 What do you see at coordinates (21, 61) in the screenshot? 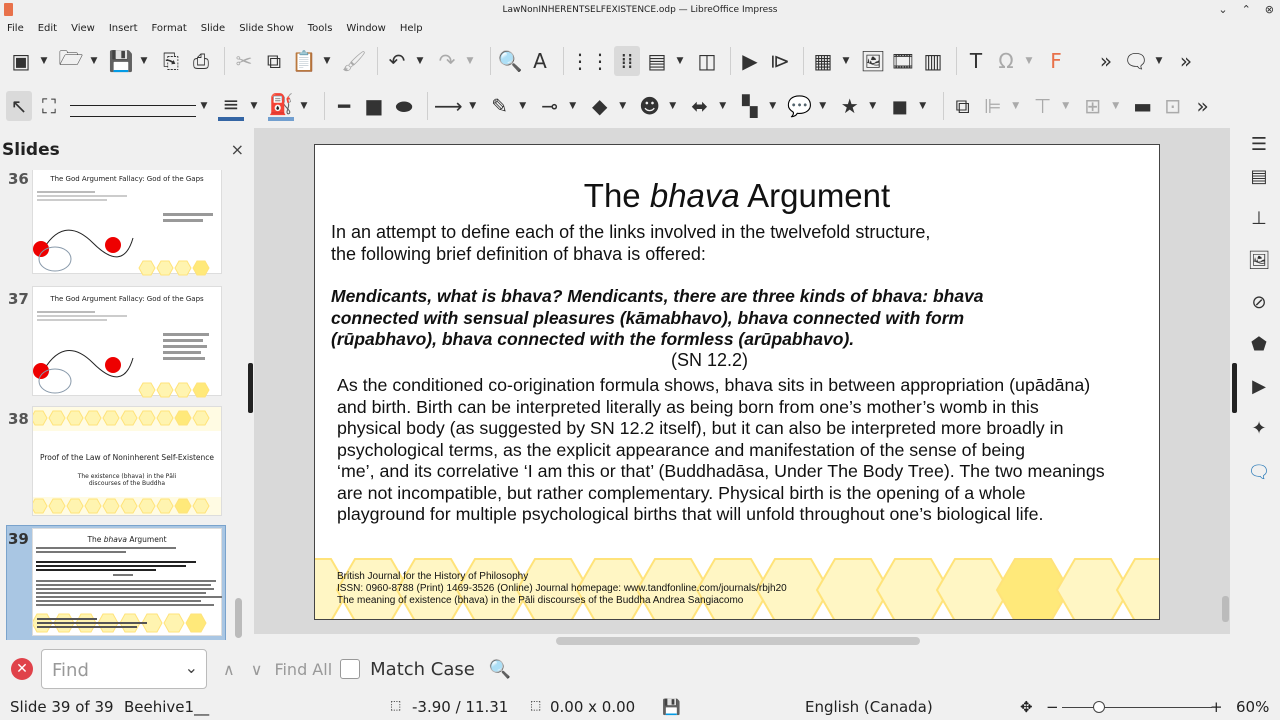
I see `new-document-icon: ▣` at bounding box center [21, 61].